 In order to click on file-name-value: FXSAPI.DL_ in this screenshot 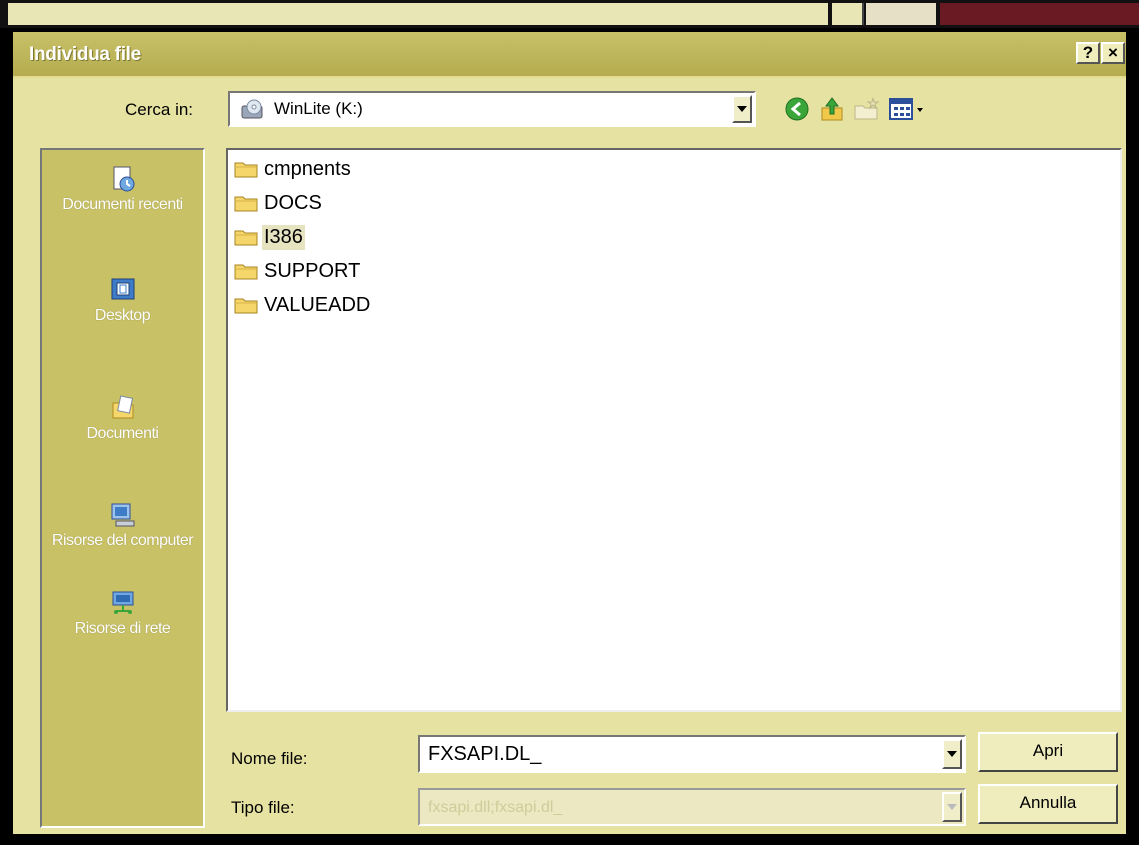, I will do `click(485, 754)`.